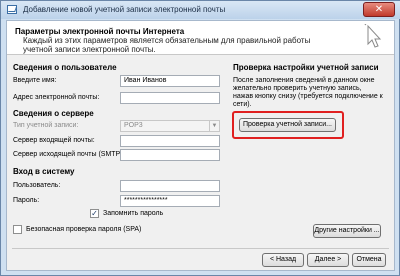  Describe the element at coordinates (17, 229) in the screenshot. I see `spa-checkbox` at that location.